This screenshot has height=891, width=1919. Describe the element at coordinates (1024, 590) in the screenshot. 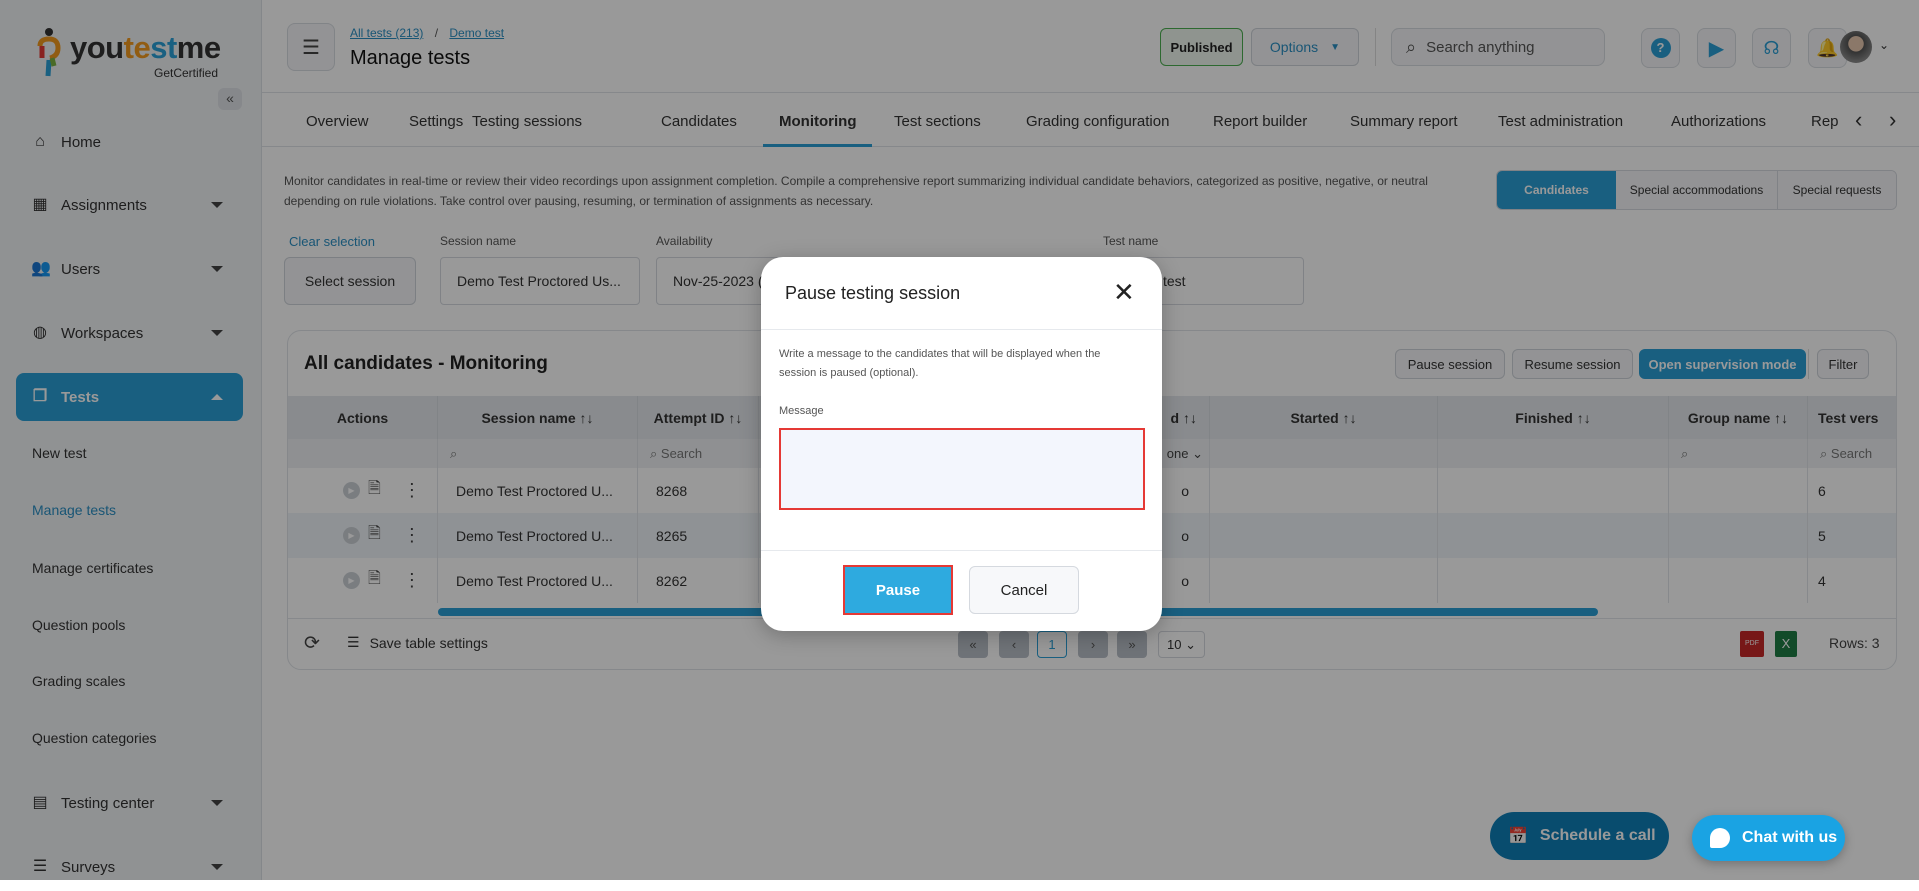

I see `cancel-button: Cancel` at that location.